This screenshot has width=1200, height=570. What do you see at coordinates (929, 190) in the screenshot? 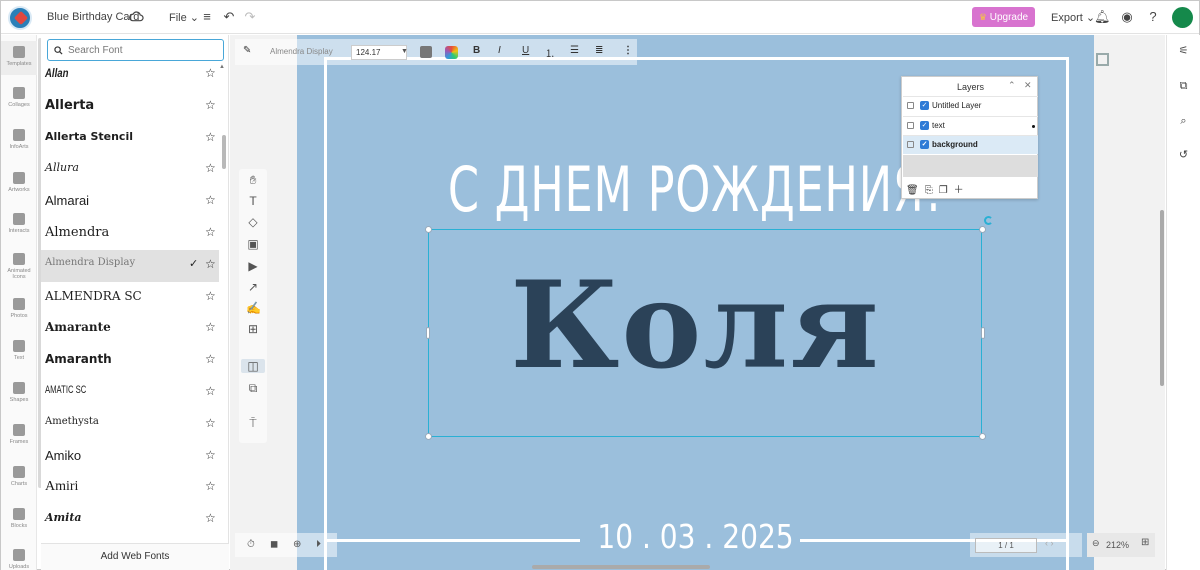
I see `merge-layer-icon: ⎘` at bounding box center [929, 190].